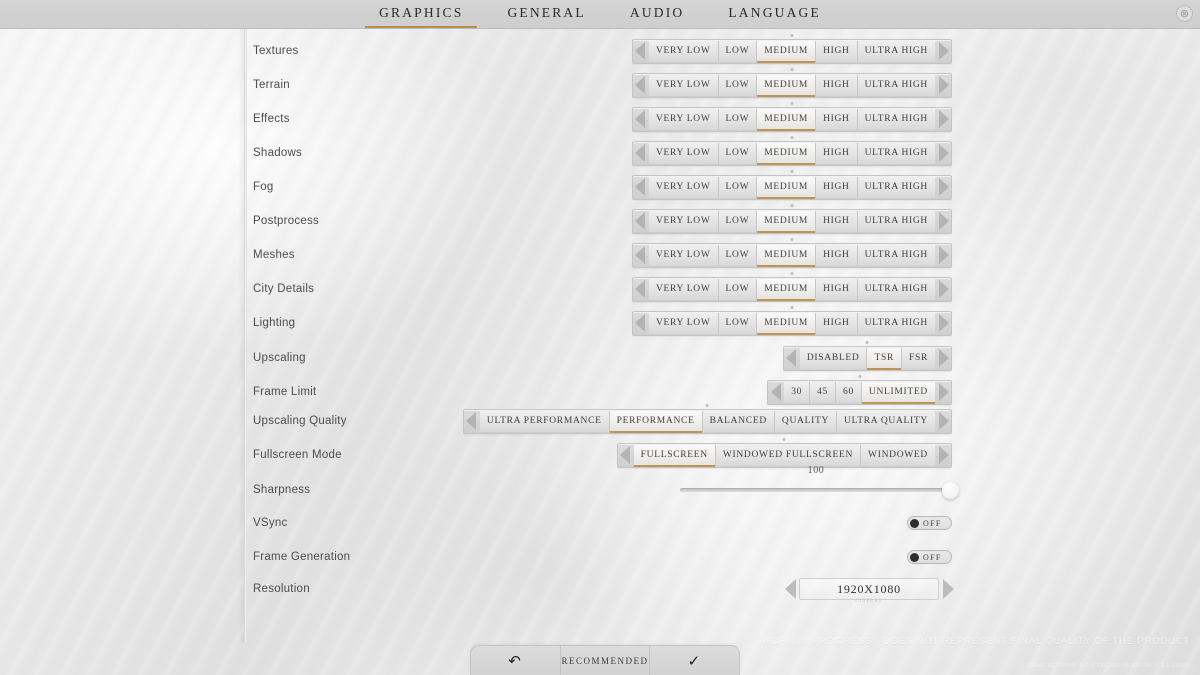  Describe the element at coordinates (546, 14) in the screenshot. I see `tab-general: GENERAL` at that location.